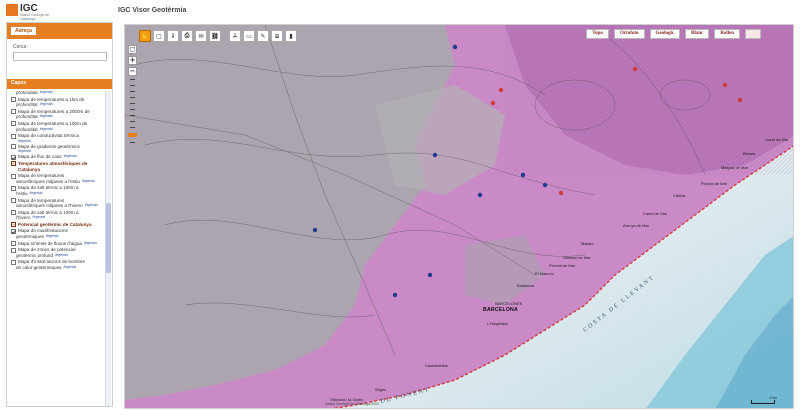 The width and height of the screenshot is (800, 419). I want to click on map-toolbar: ✋ ▢ i ⎙ ✉ ⛓ ⟂ ▭ ✎ ≡ ▮, so click(218, 37).